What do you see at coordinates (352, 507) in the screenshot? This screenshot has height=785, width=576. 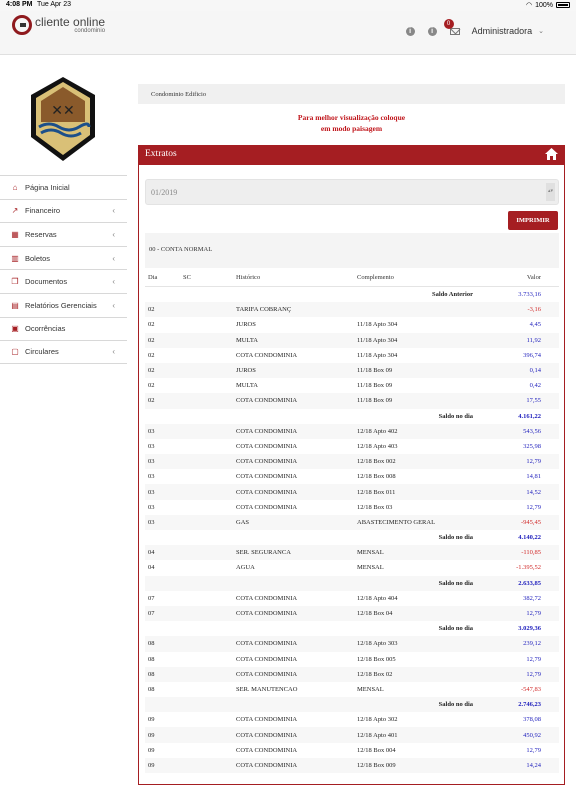 I see `table-row: 03 COTA CONDOMINIA 12/18 Box 03 12,79` at bounding box center [352, 507].